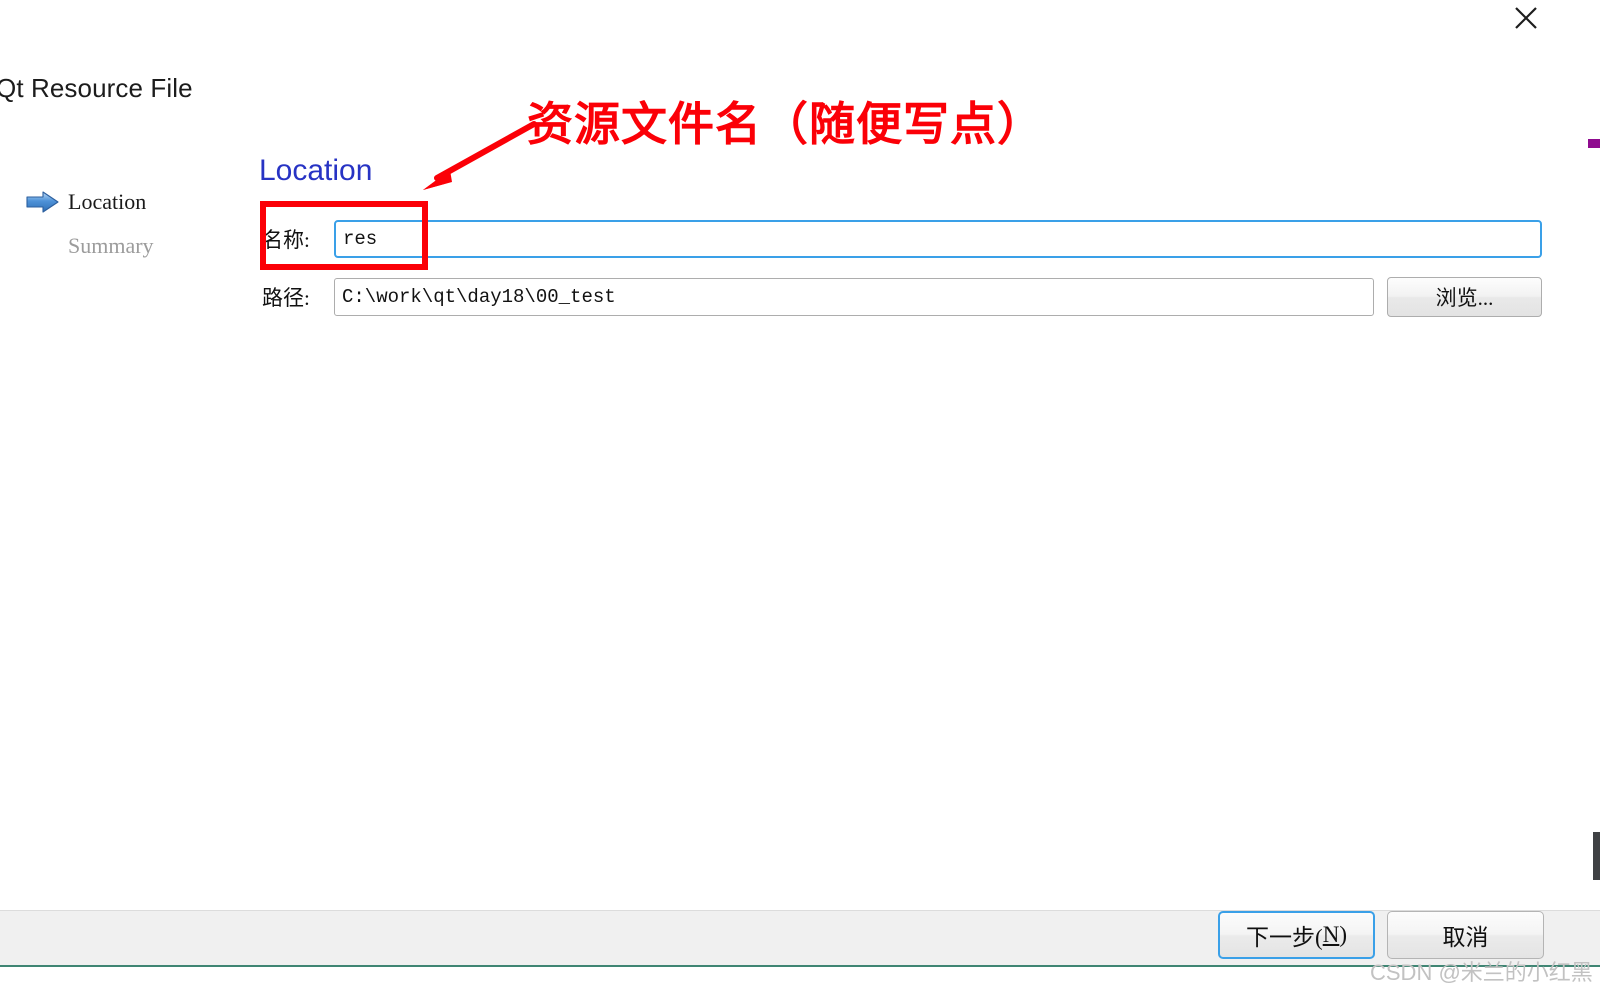  Describe the element at coordinates (316, 170) in the screenshot. I see `page-title: Location` at that location.